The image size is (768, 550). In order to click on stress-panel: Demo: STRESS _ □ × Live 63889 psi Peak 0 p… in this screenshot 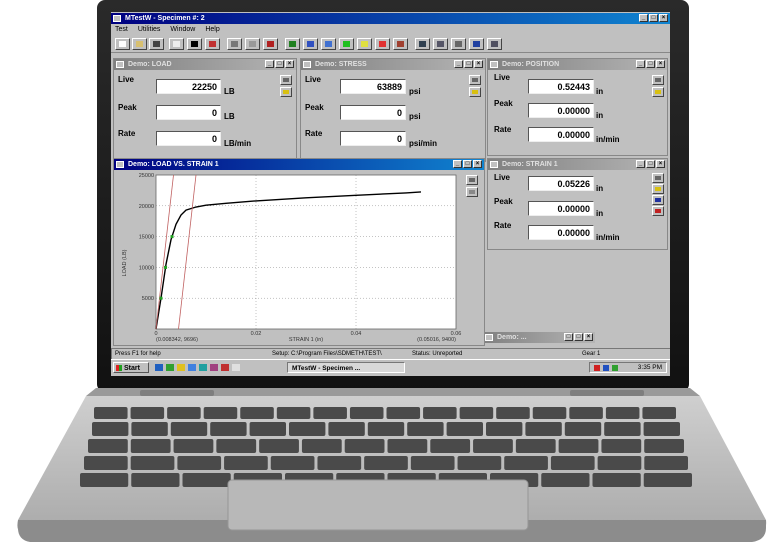, I will do `click(393, 110)`.